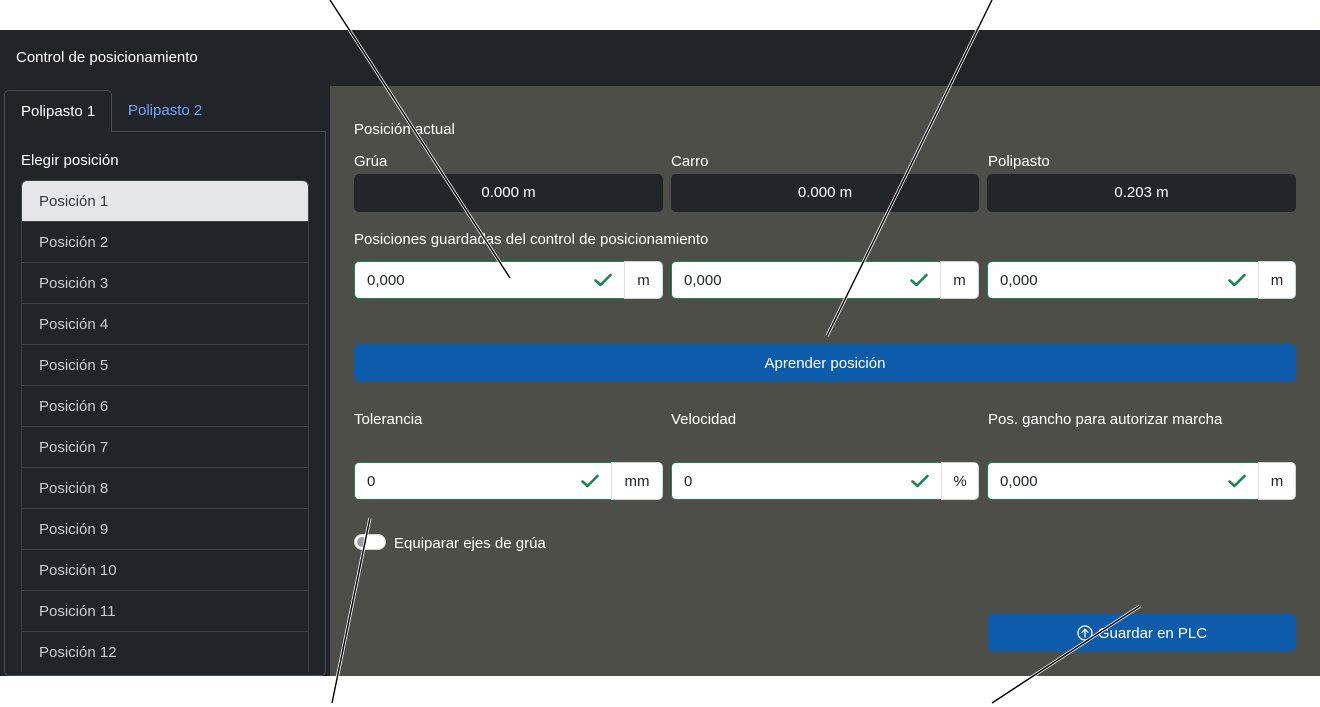  I want to click on saved-crane-group: 0,000 m, so click(508, 280).